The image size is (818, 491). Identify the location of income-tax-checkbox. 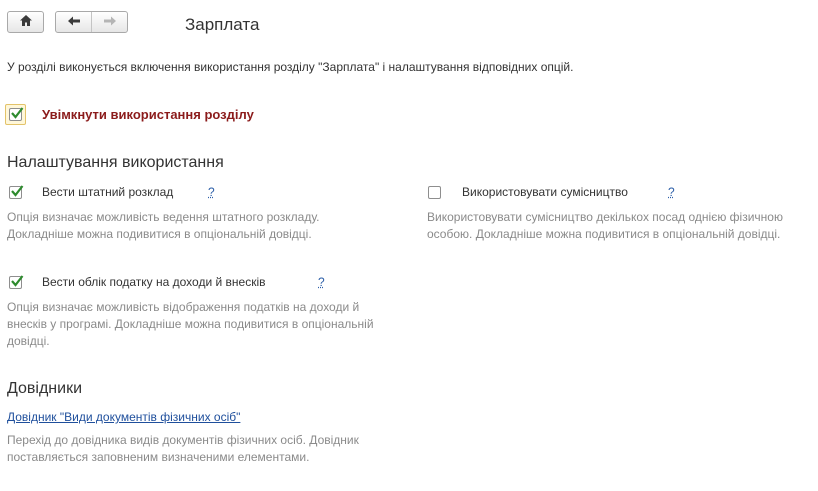
(16, 282).